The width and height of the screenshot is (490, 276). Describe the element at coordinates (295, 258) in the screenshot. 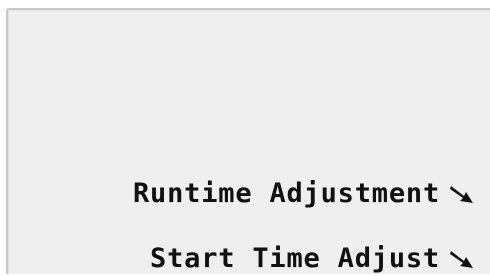

I see `menu-item-label: Start Time Adjust` at that location.